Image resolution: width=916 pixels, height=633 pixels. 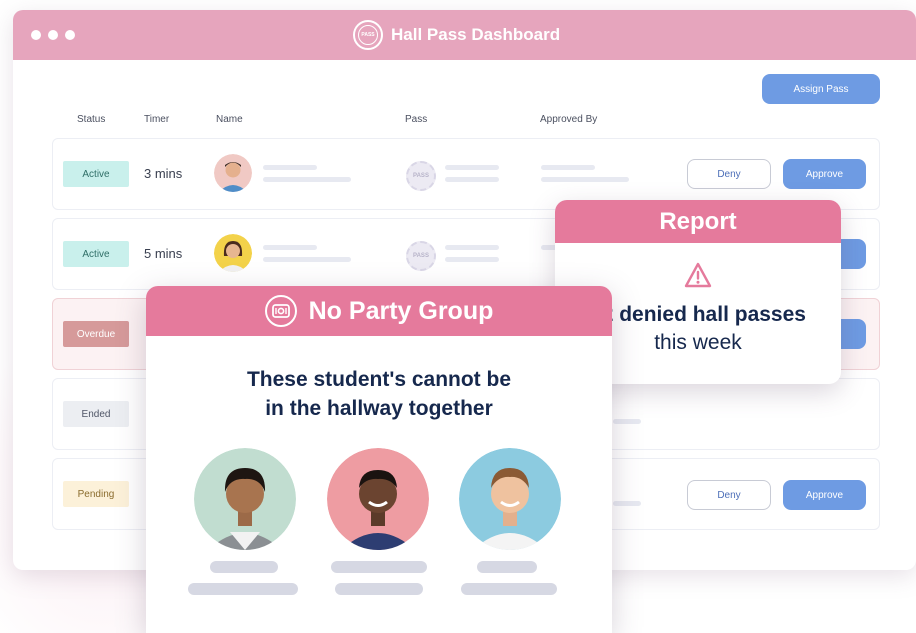 I want to click on group-message-line2: in the hallway together, so click(x=379, y=408).